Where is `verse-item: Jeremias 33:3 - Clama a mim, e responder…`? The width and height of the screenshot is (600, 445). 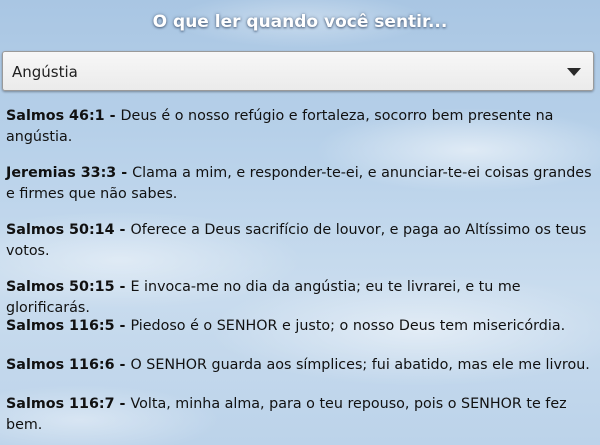
verse-item: Jeremias 33:3 - Clama a mim, e responder… is located at coordinates (300, 184).